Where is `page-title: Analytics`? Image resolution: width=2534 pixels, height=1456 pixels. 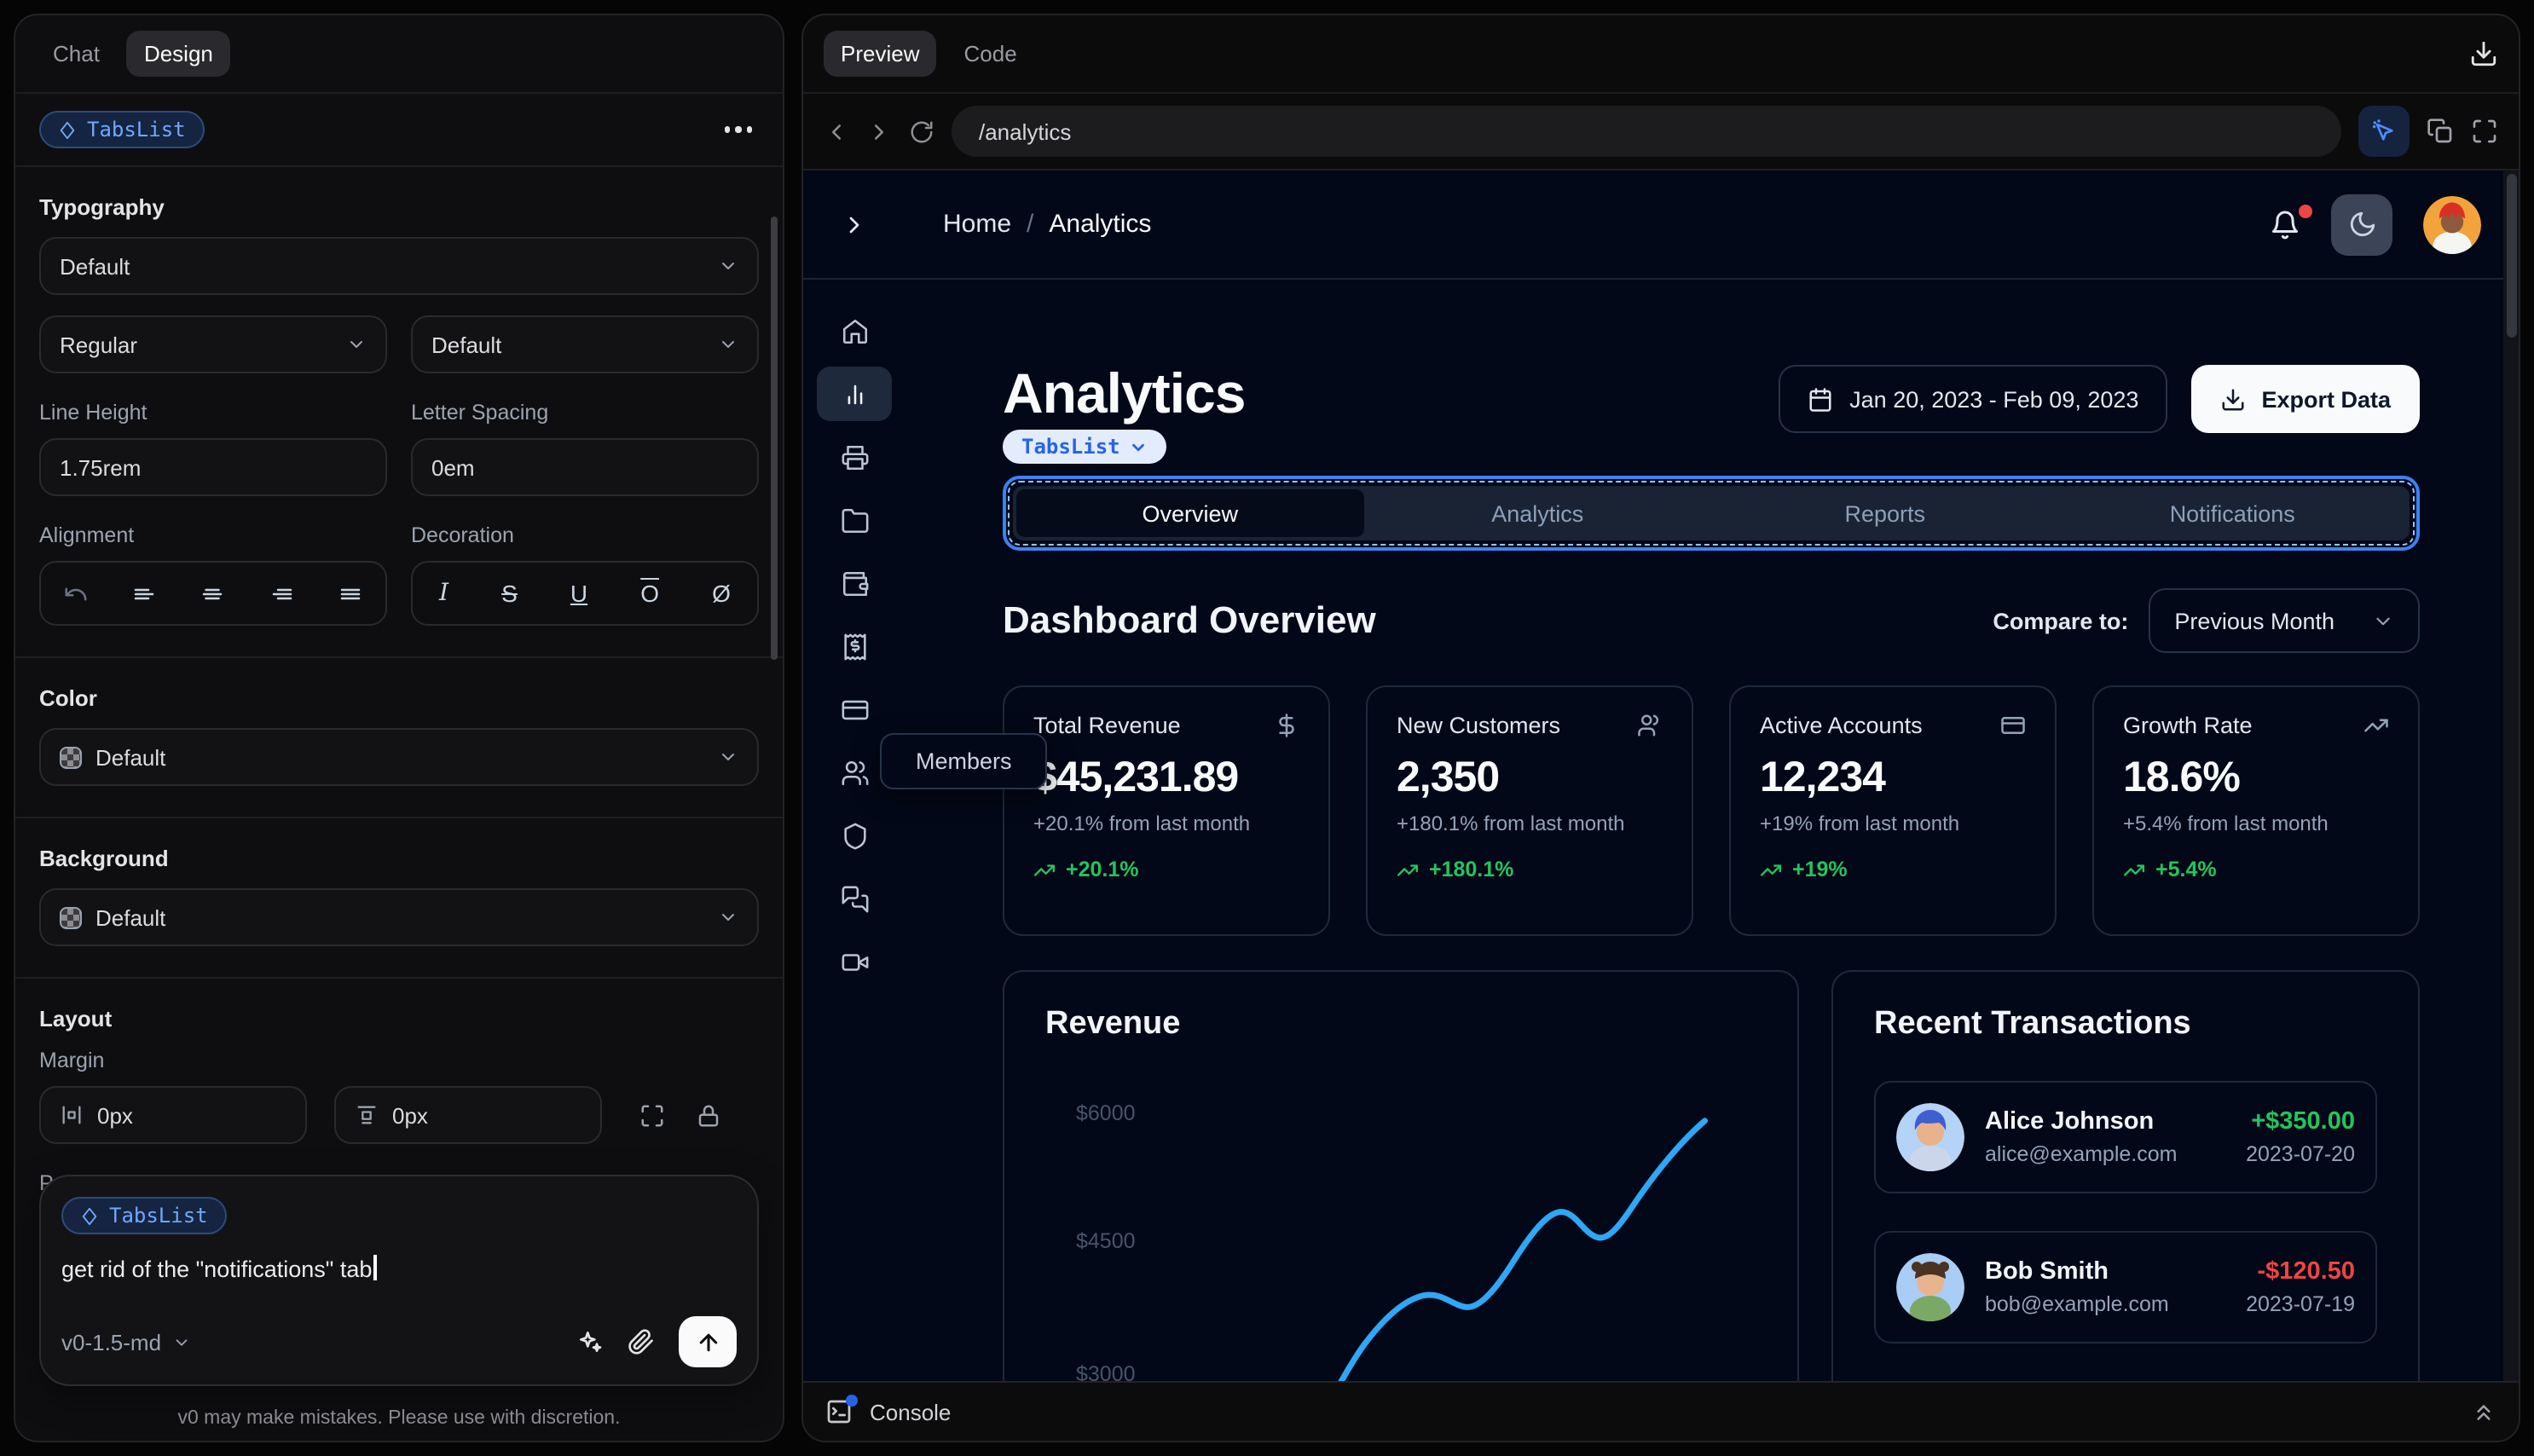
page-title: Analytics is located at coordinates (1124, 393).